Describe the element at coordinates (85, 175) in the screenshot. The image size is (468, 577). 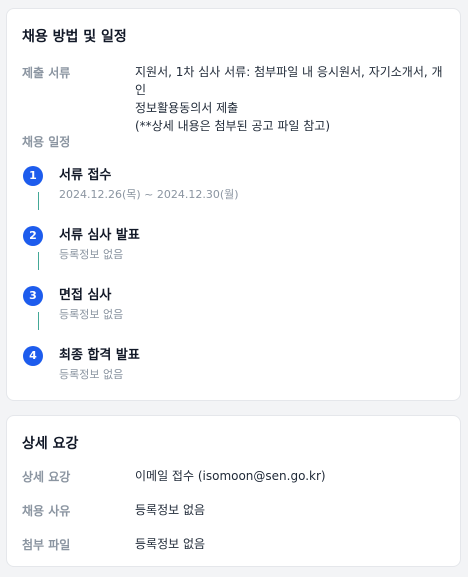
I see `step-title: 서류 접수` at that location.